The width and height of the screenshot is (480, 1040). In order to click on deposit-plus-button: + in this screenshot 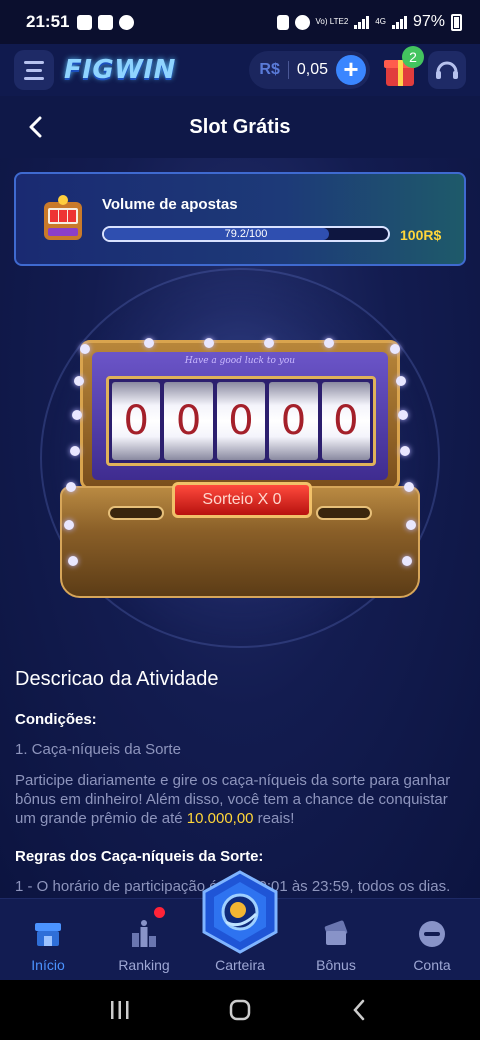, I will do `click(351, 70)`.